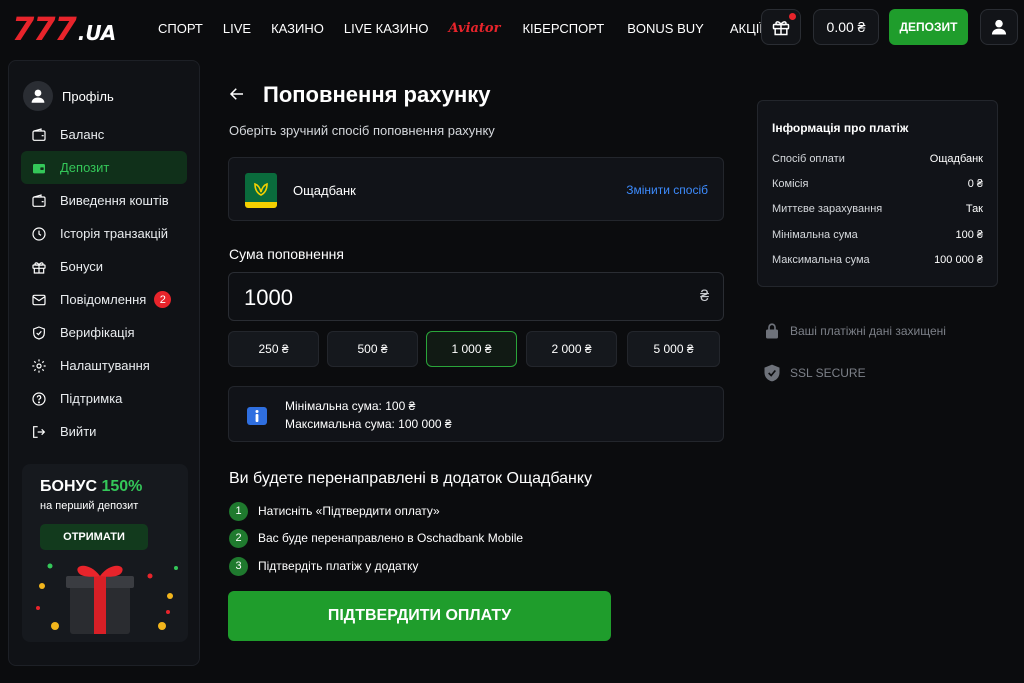 The image size is (1024, 683). I want to click on payment-info-title: Інформація про платіж, so click(840, 128).